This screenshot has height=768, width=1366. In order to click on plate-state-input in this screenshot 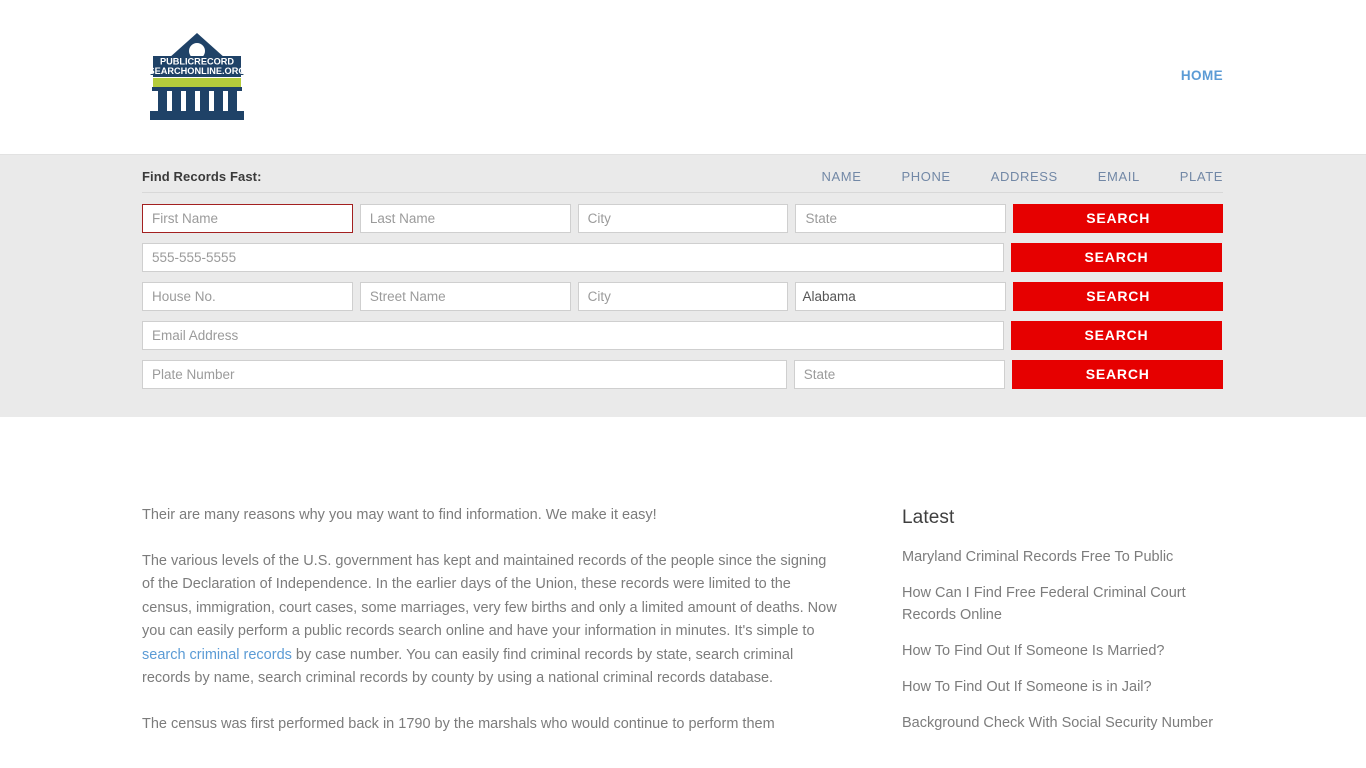, I will do `click(899, 374)`.